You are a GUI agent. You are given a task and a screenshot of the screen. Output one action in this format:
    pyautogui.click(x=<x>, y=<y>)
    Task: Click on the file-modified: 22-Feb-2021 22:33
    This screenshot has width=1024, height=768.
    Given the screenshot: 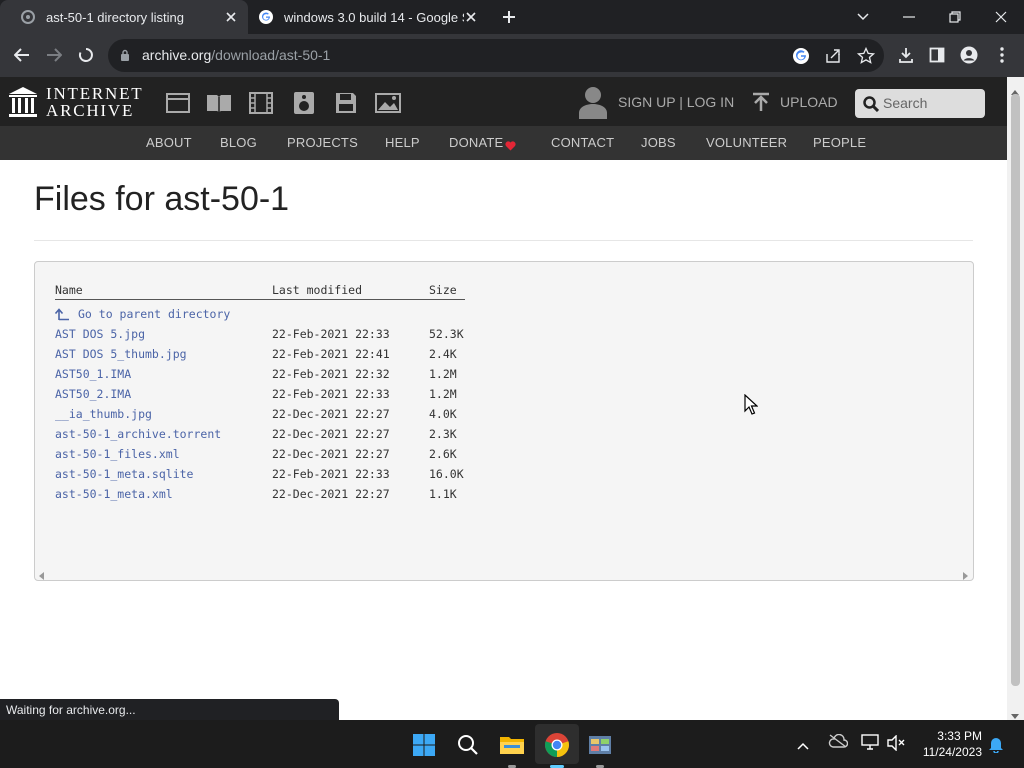 What is the action you would take?
    pyautogui.click(x=331, y=474)
    